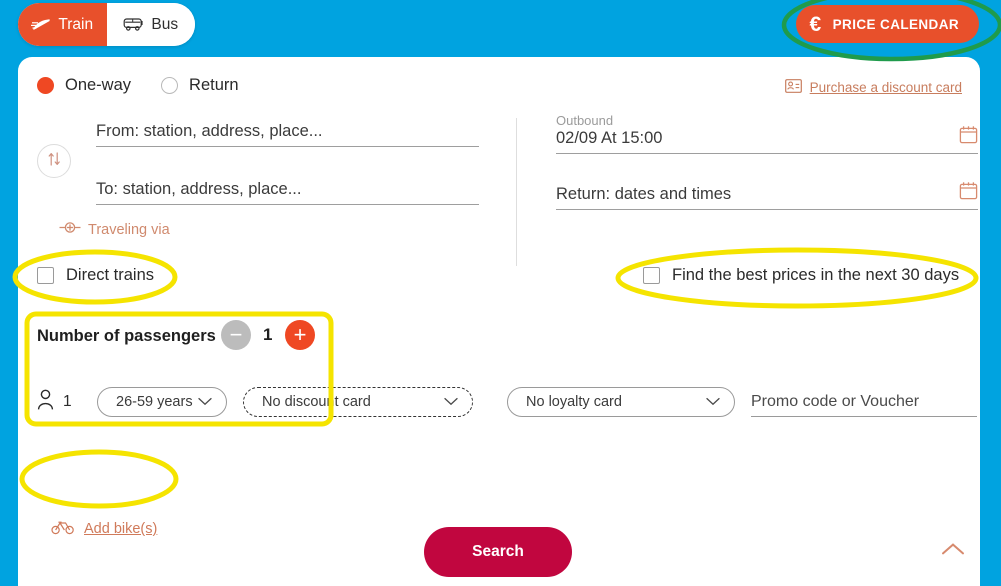 The image size is (1001, 586). What do you see at coordinates (585, 120) in the screenshot?
I see `outbound-label: Outbound` at bounding box center [585, 120].